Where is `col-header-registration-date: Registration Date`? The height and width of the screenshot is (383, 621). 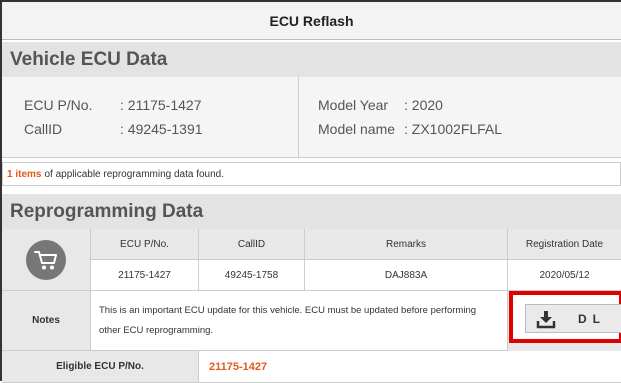
col-header-registration-date: Registration Date is located at coordinates (564, 244).